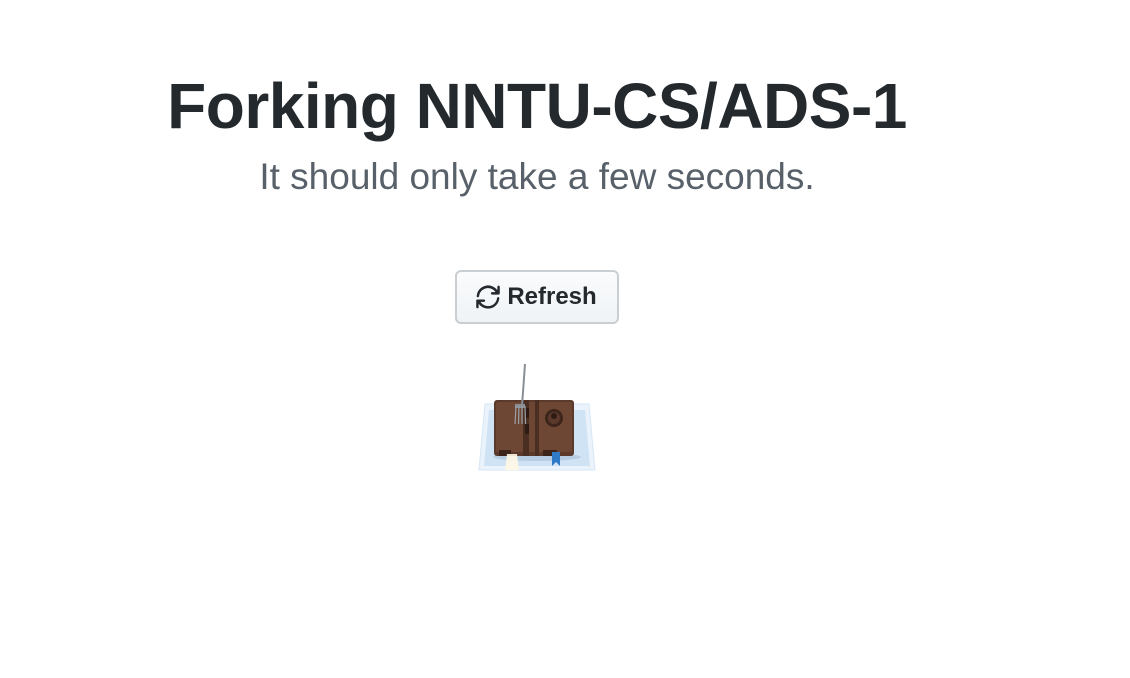 The height and width of the screenshot is (678, 1130). I want to click on fork-in-book-illustration, so click(537, 417).